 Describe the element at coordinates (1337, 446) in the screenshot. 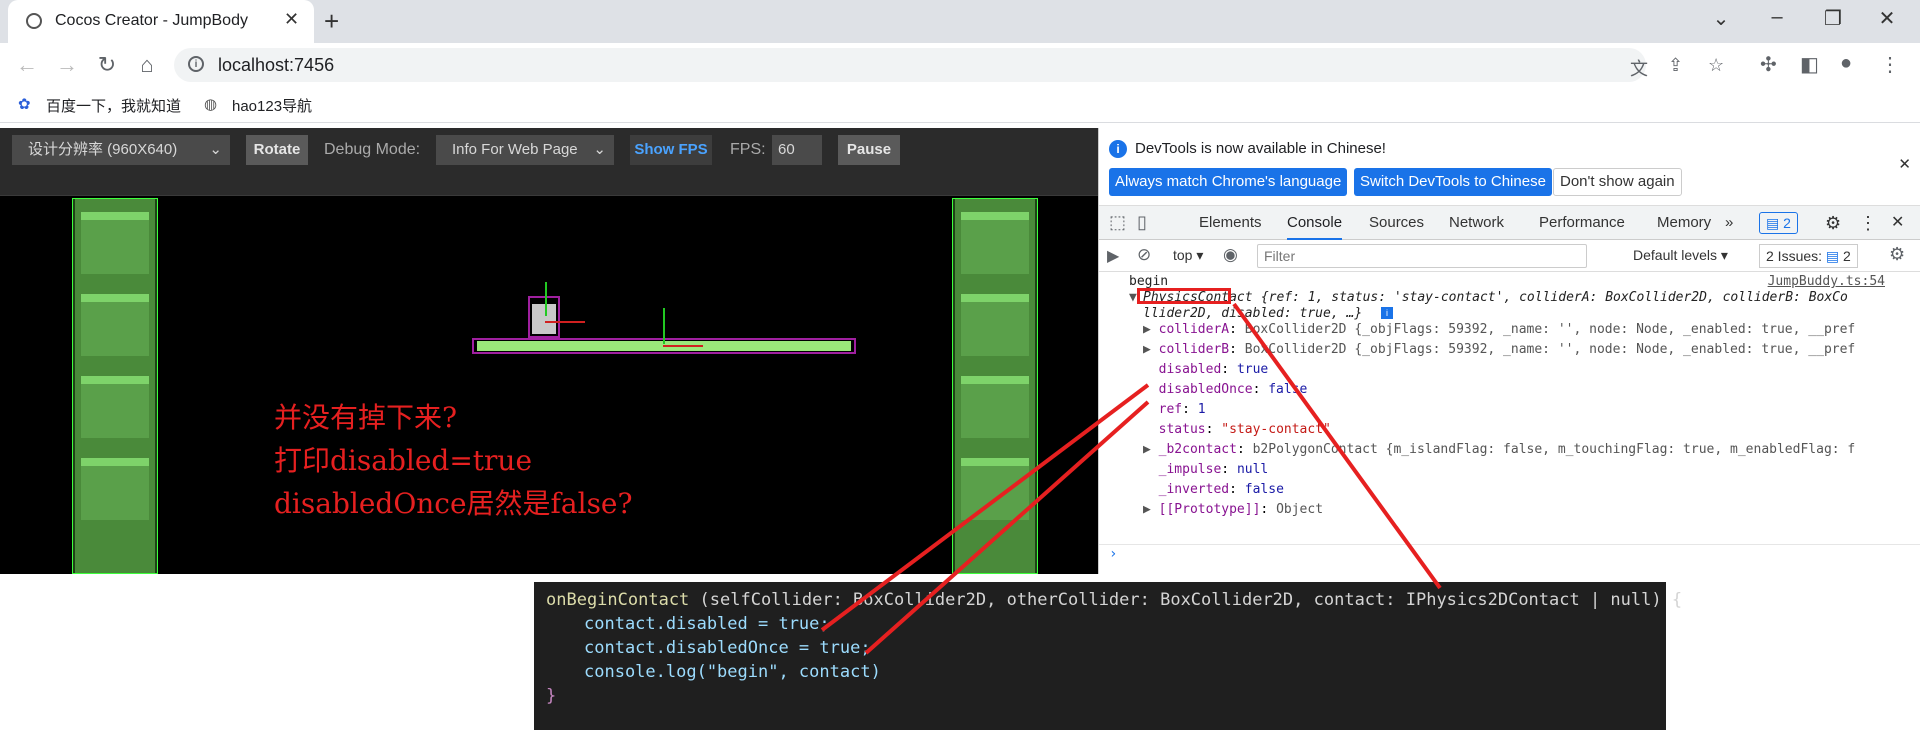

I see `arrow-physics-contact` at that location.